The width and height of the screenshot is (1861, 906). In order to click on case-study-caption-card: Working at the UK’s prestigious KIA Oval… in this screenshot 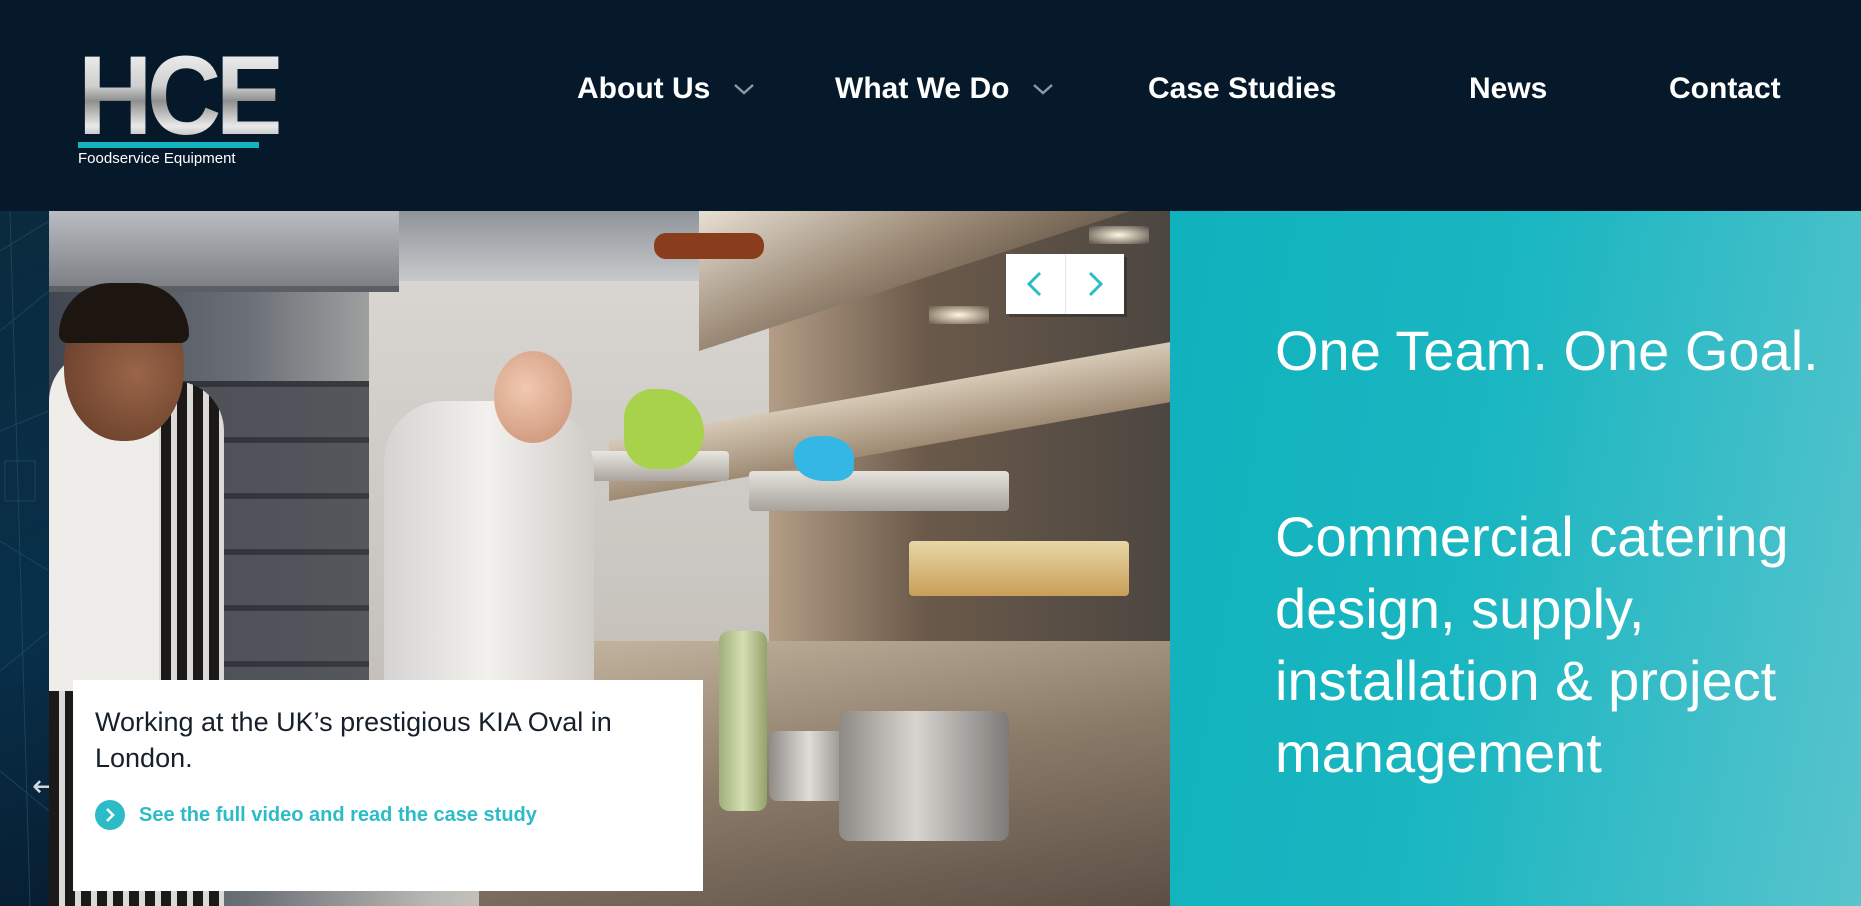, I will do `click(388, 785)`.